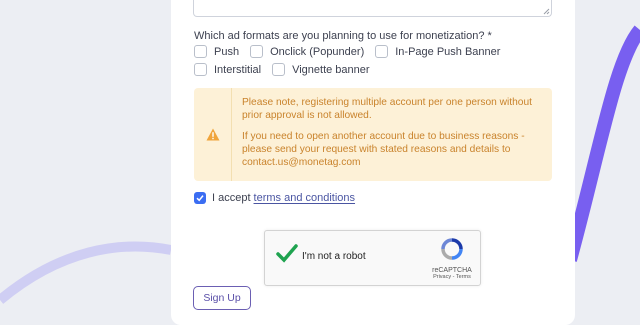 This screenshot has height=325, width=640. I want to click on checkbox-label: Vignette banner, so click(331, 69).